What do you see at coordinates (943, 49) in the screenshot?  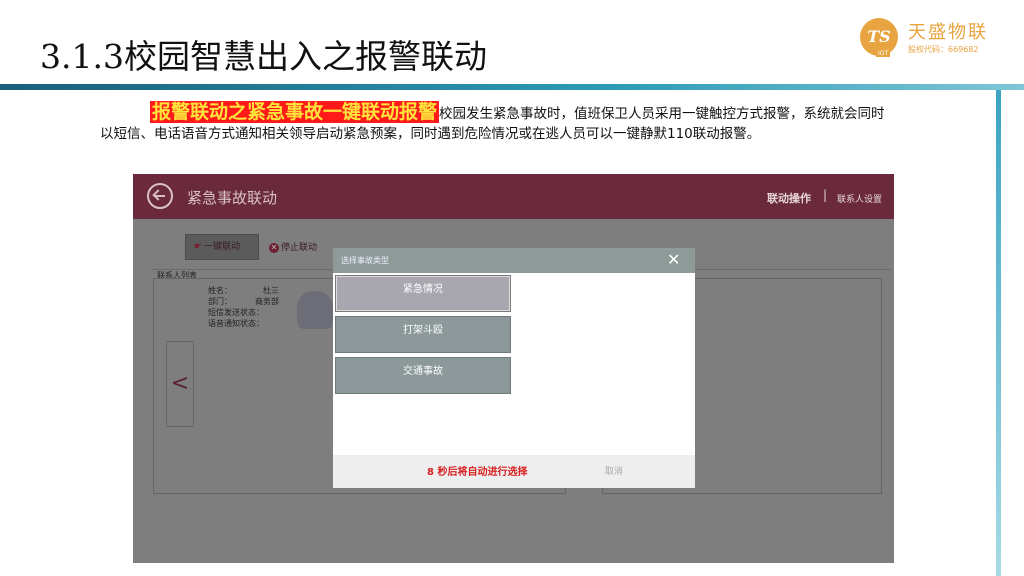 I see `logo-code: 股权代码：669682` at bounding box center [943, 49].